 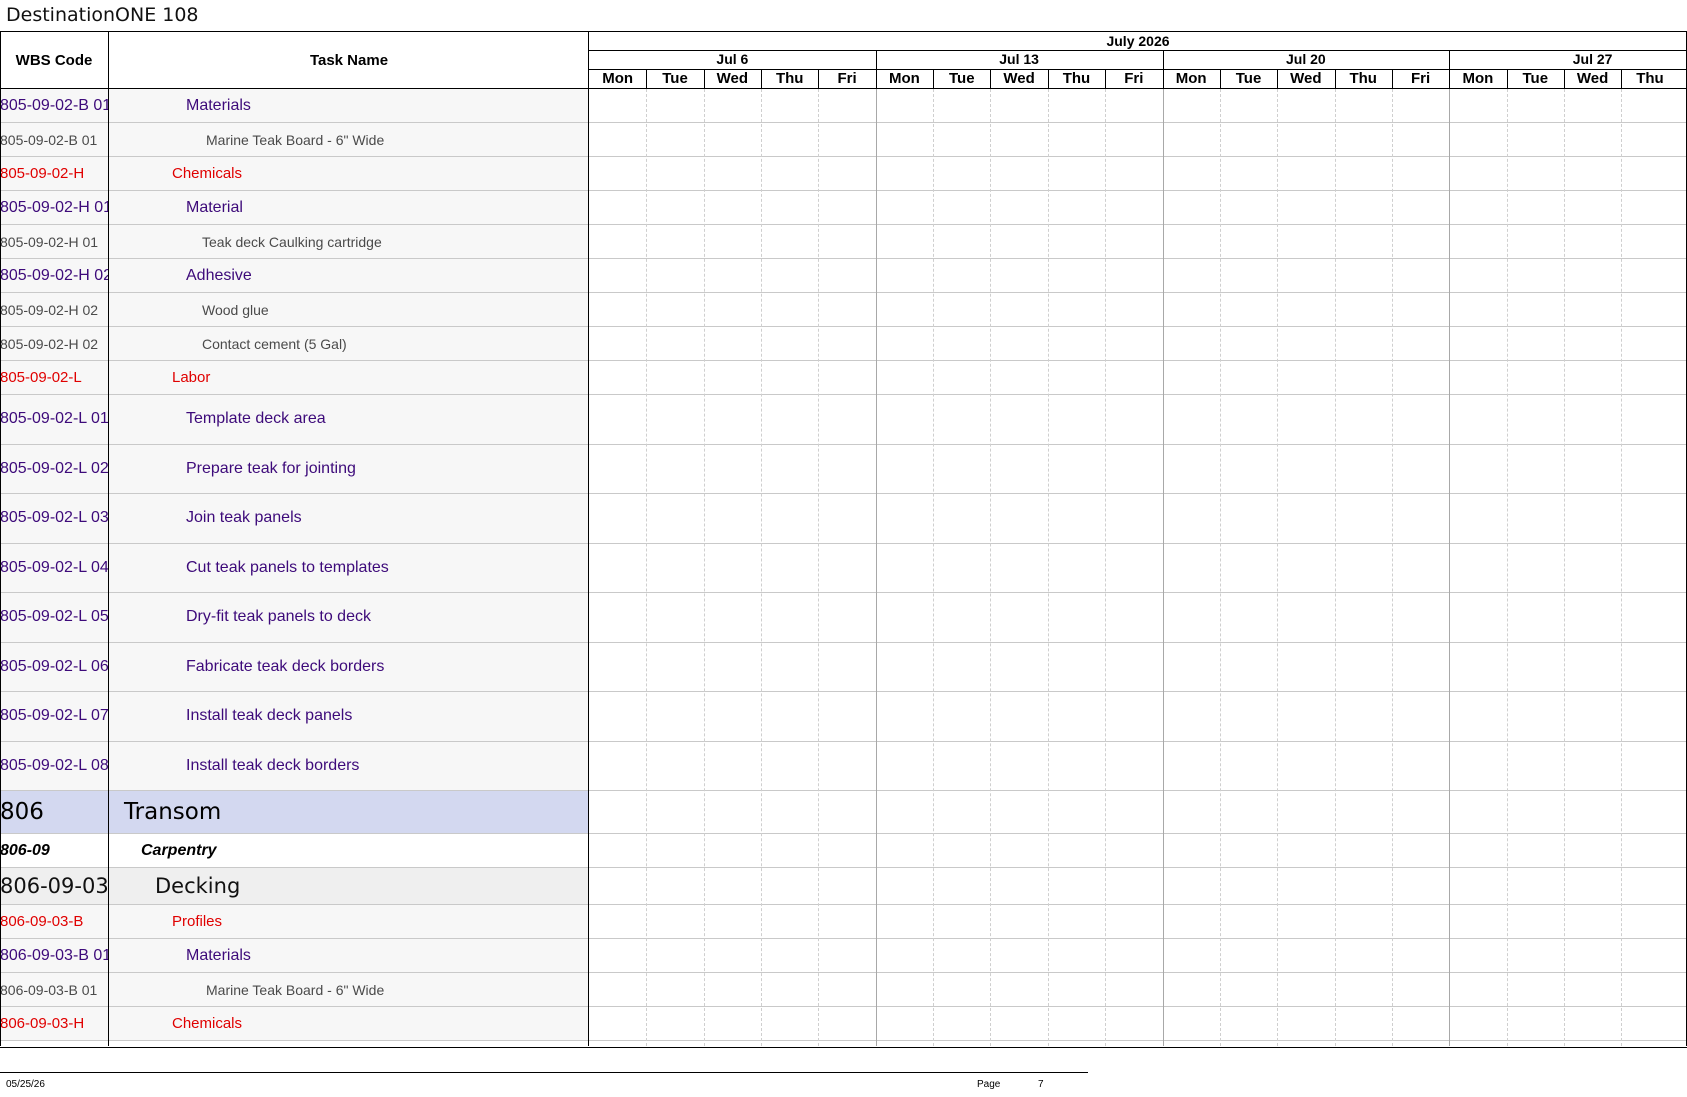 I want to click on task-row: 805-09-02-H 02 Contact cement (5 Gal), so click(x=294, y=344).